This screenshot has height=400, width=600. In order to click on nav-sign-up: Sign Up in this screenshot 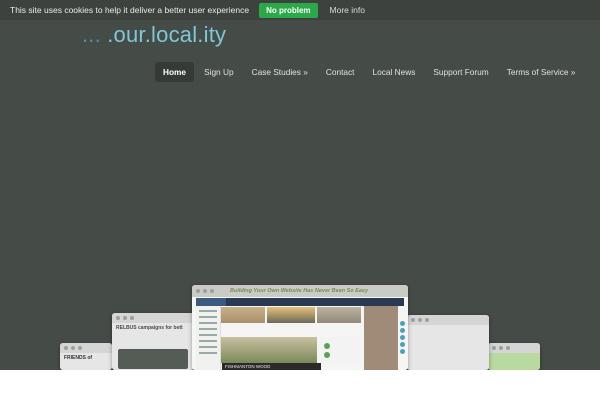, I will do `click(219, 72)`.